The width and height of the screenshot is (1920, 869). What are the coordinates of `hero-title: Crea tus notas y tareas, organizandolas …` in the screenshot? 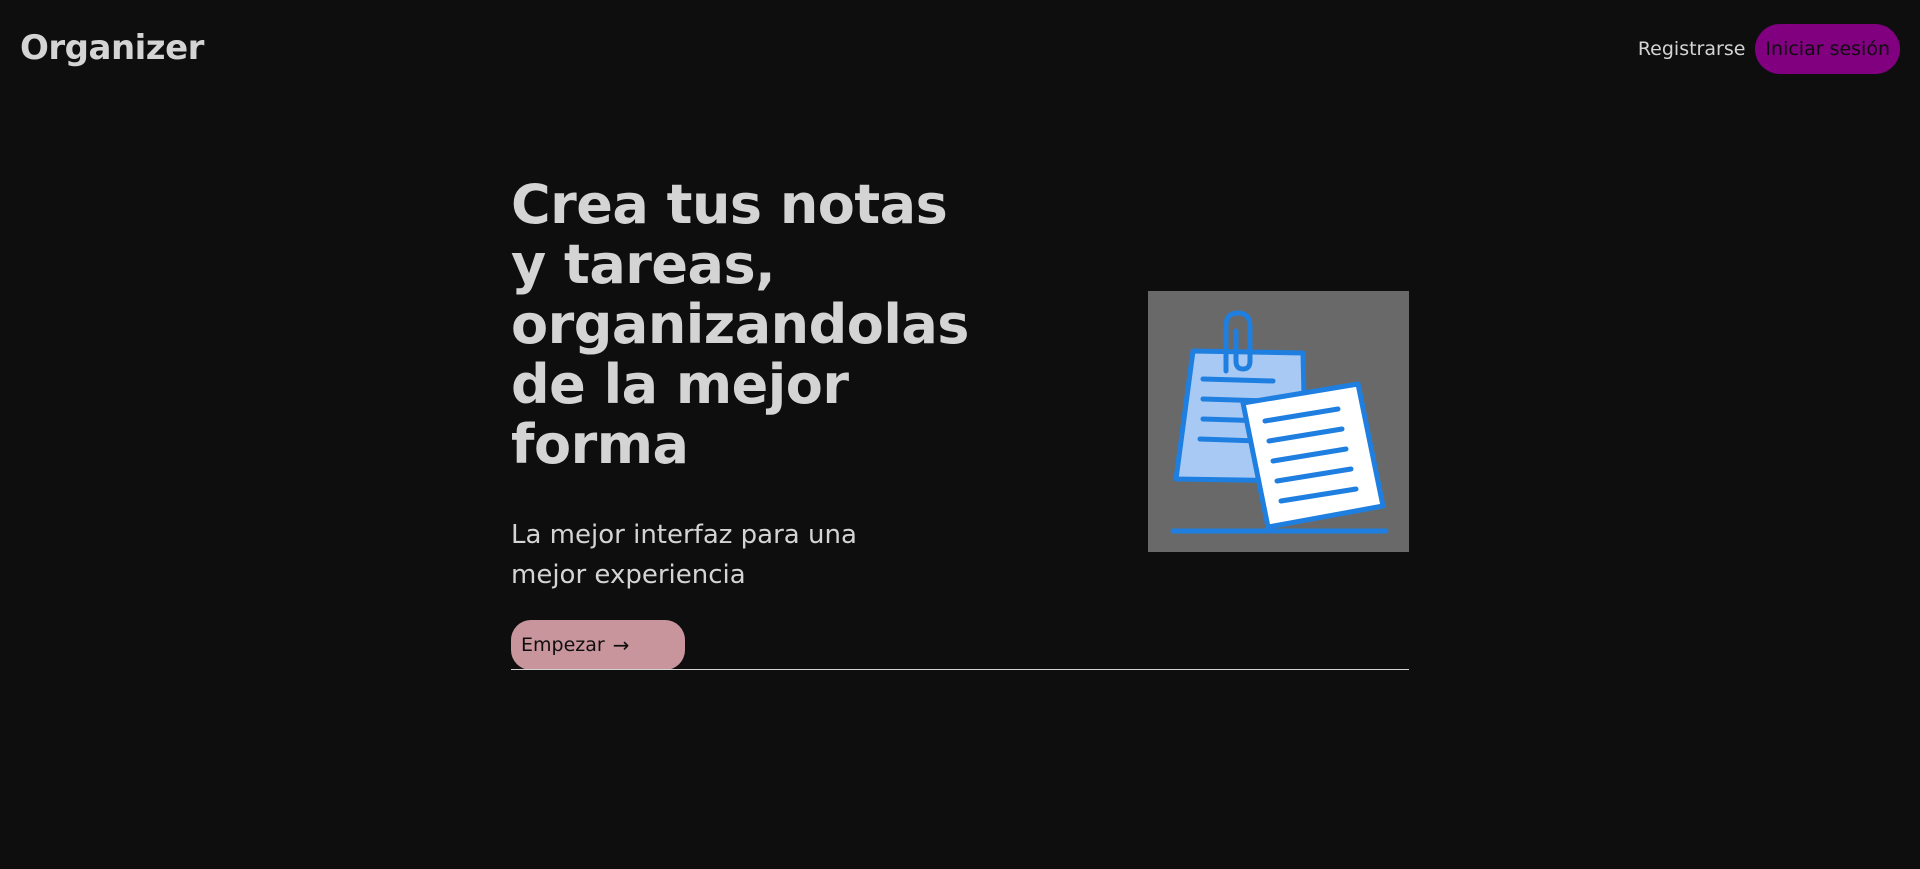 It's located at (740, 324).